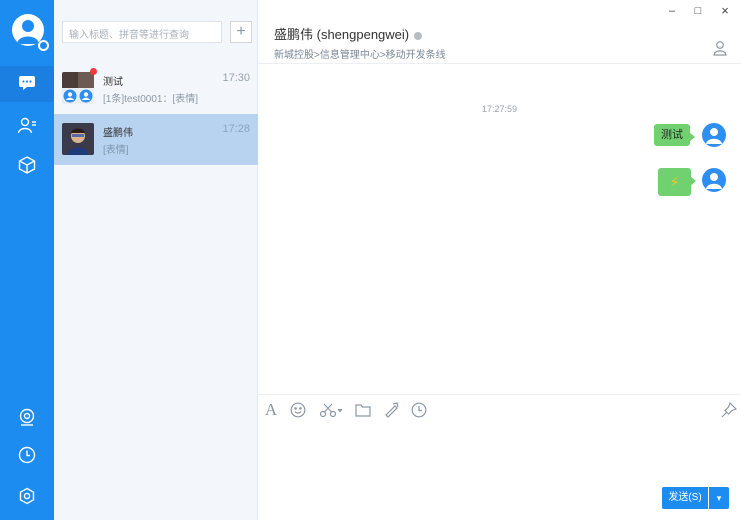 This screenshot has height=520, width=741. I want to click on font-icon: A, so click(271, 409).